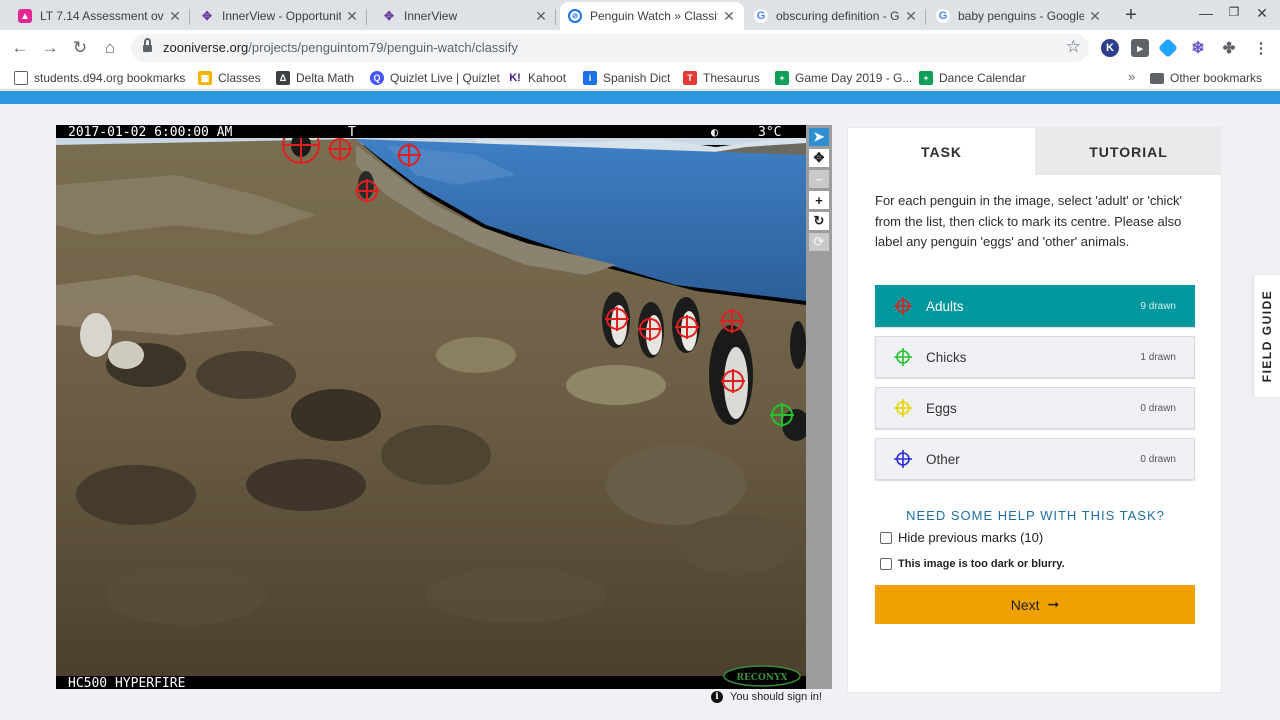 The width and height of the screenshot is (1280, 720). What do you see at coordinates (1035, 604) in the screenshot?
I see `next-button: Next ➞` at bounding box center [1035, 604].